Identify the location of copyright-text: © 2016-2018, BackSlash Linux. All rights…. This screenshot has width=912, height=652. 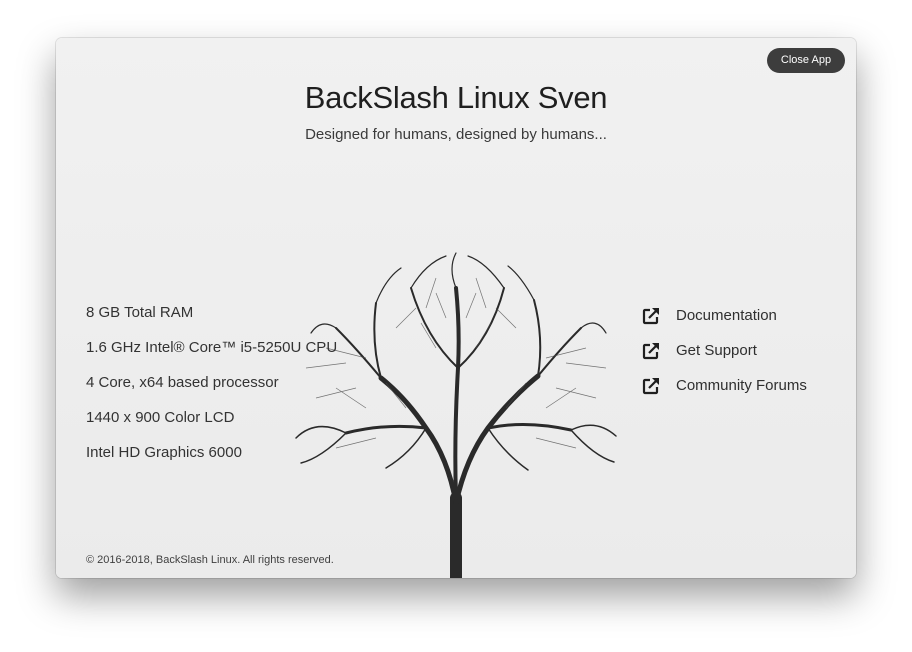
(210, 560).